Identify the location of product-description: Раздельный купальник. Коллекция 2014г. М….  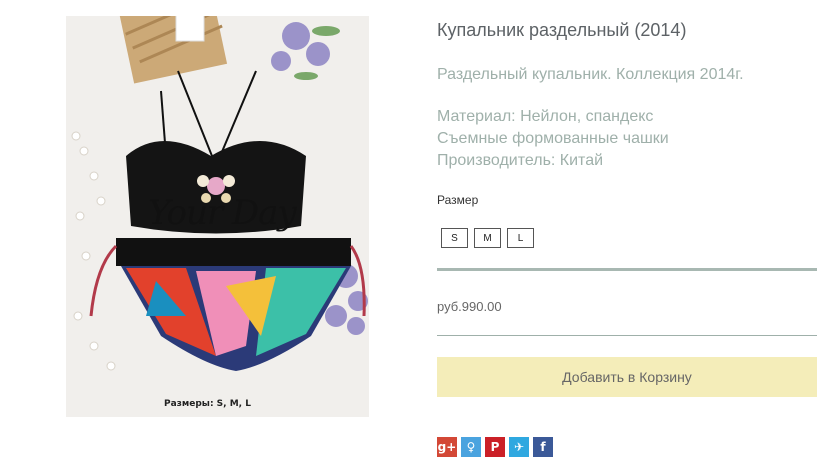
(590, 118).